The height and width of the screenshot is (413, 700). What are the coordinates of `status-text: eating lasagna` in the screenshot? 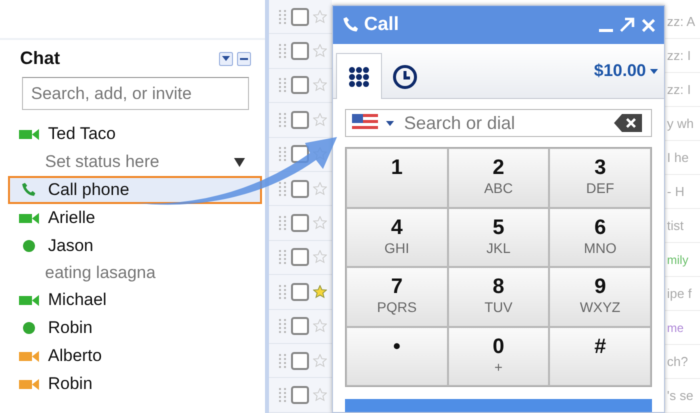 It's located at (100, 273).